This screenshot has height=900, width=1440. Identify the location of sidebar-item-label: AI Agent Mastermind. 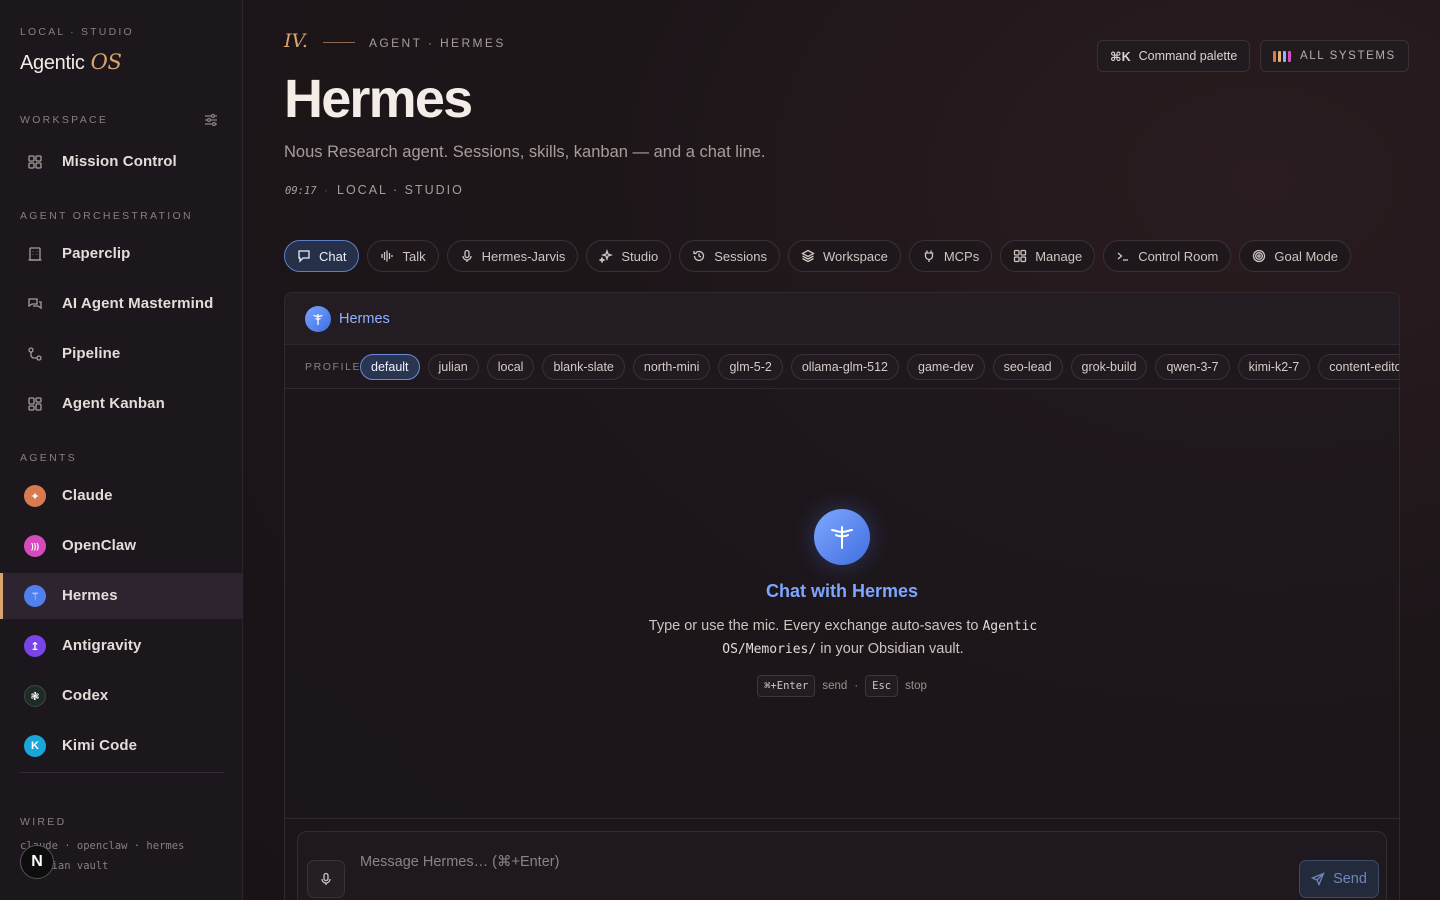
(138, 303).